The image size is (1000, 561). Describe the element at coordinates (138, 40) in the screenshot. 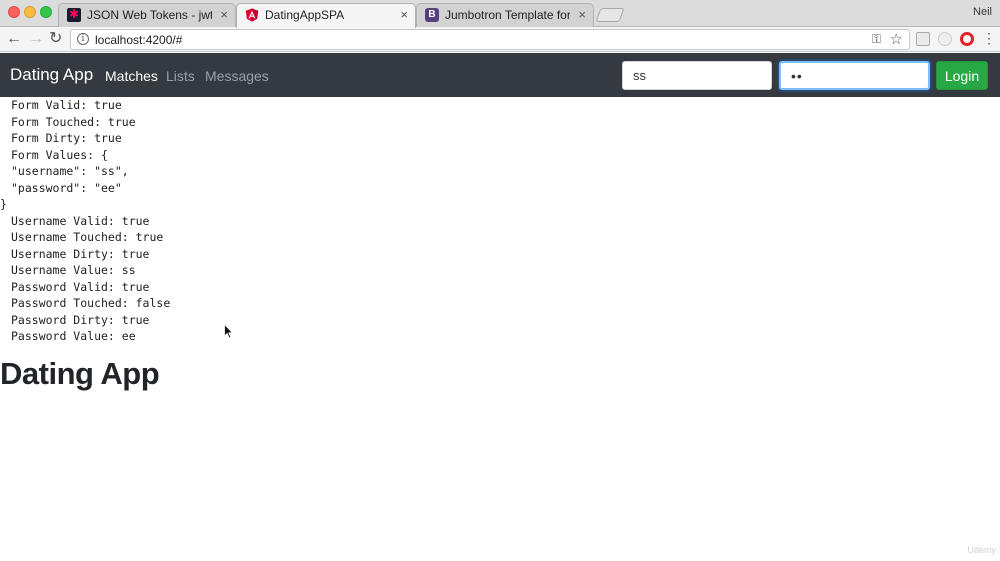

I see `address-url: localhost:4200/#` at that location.